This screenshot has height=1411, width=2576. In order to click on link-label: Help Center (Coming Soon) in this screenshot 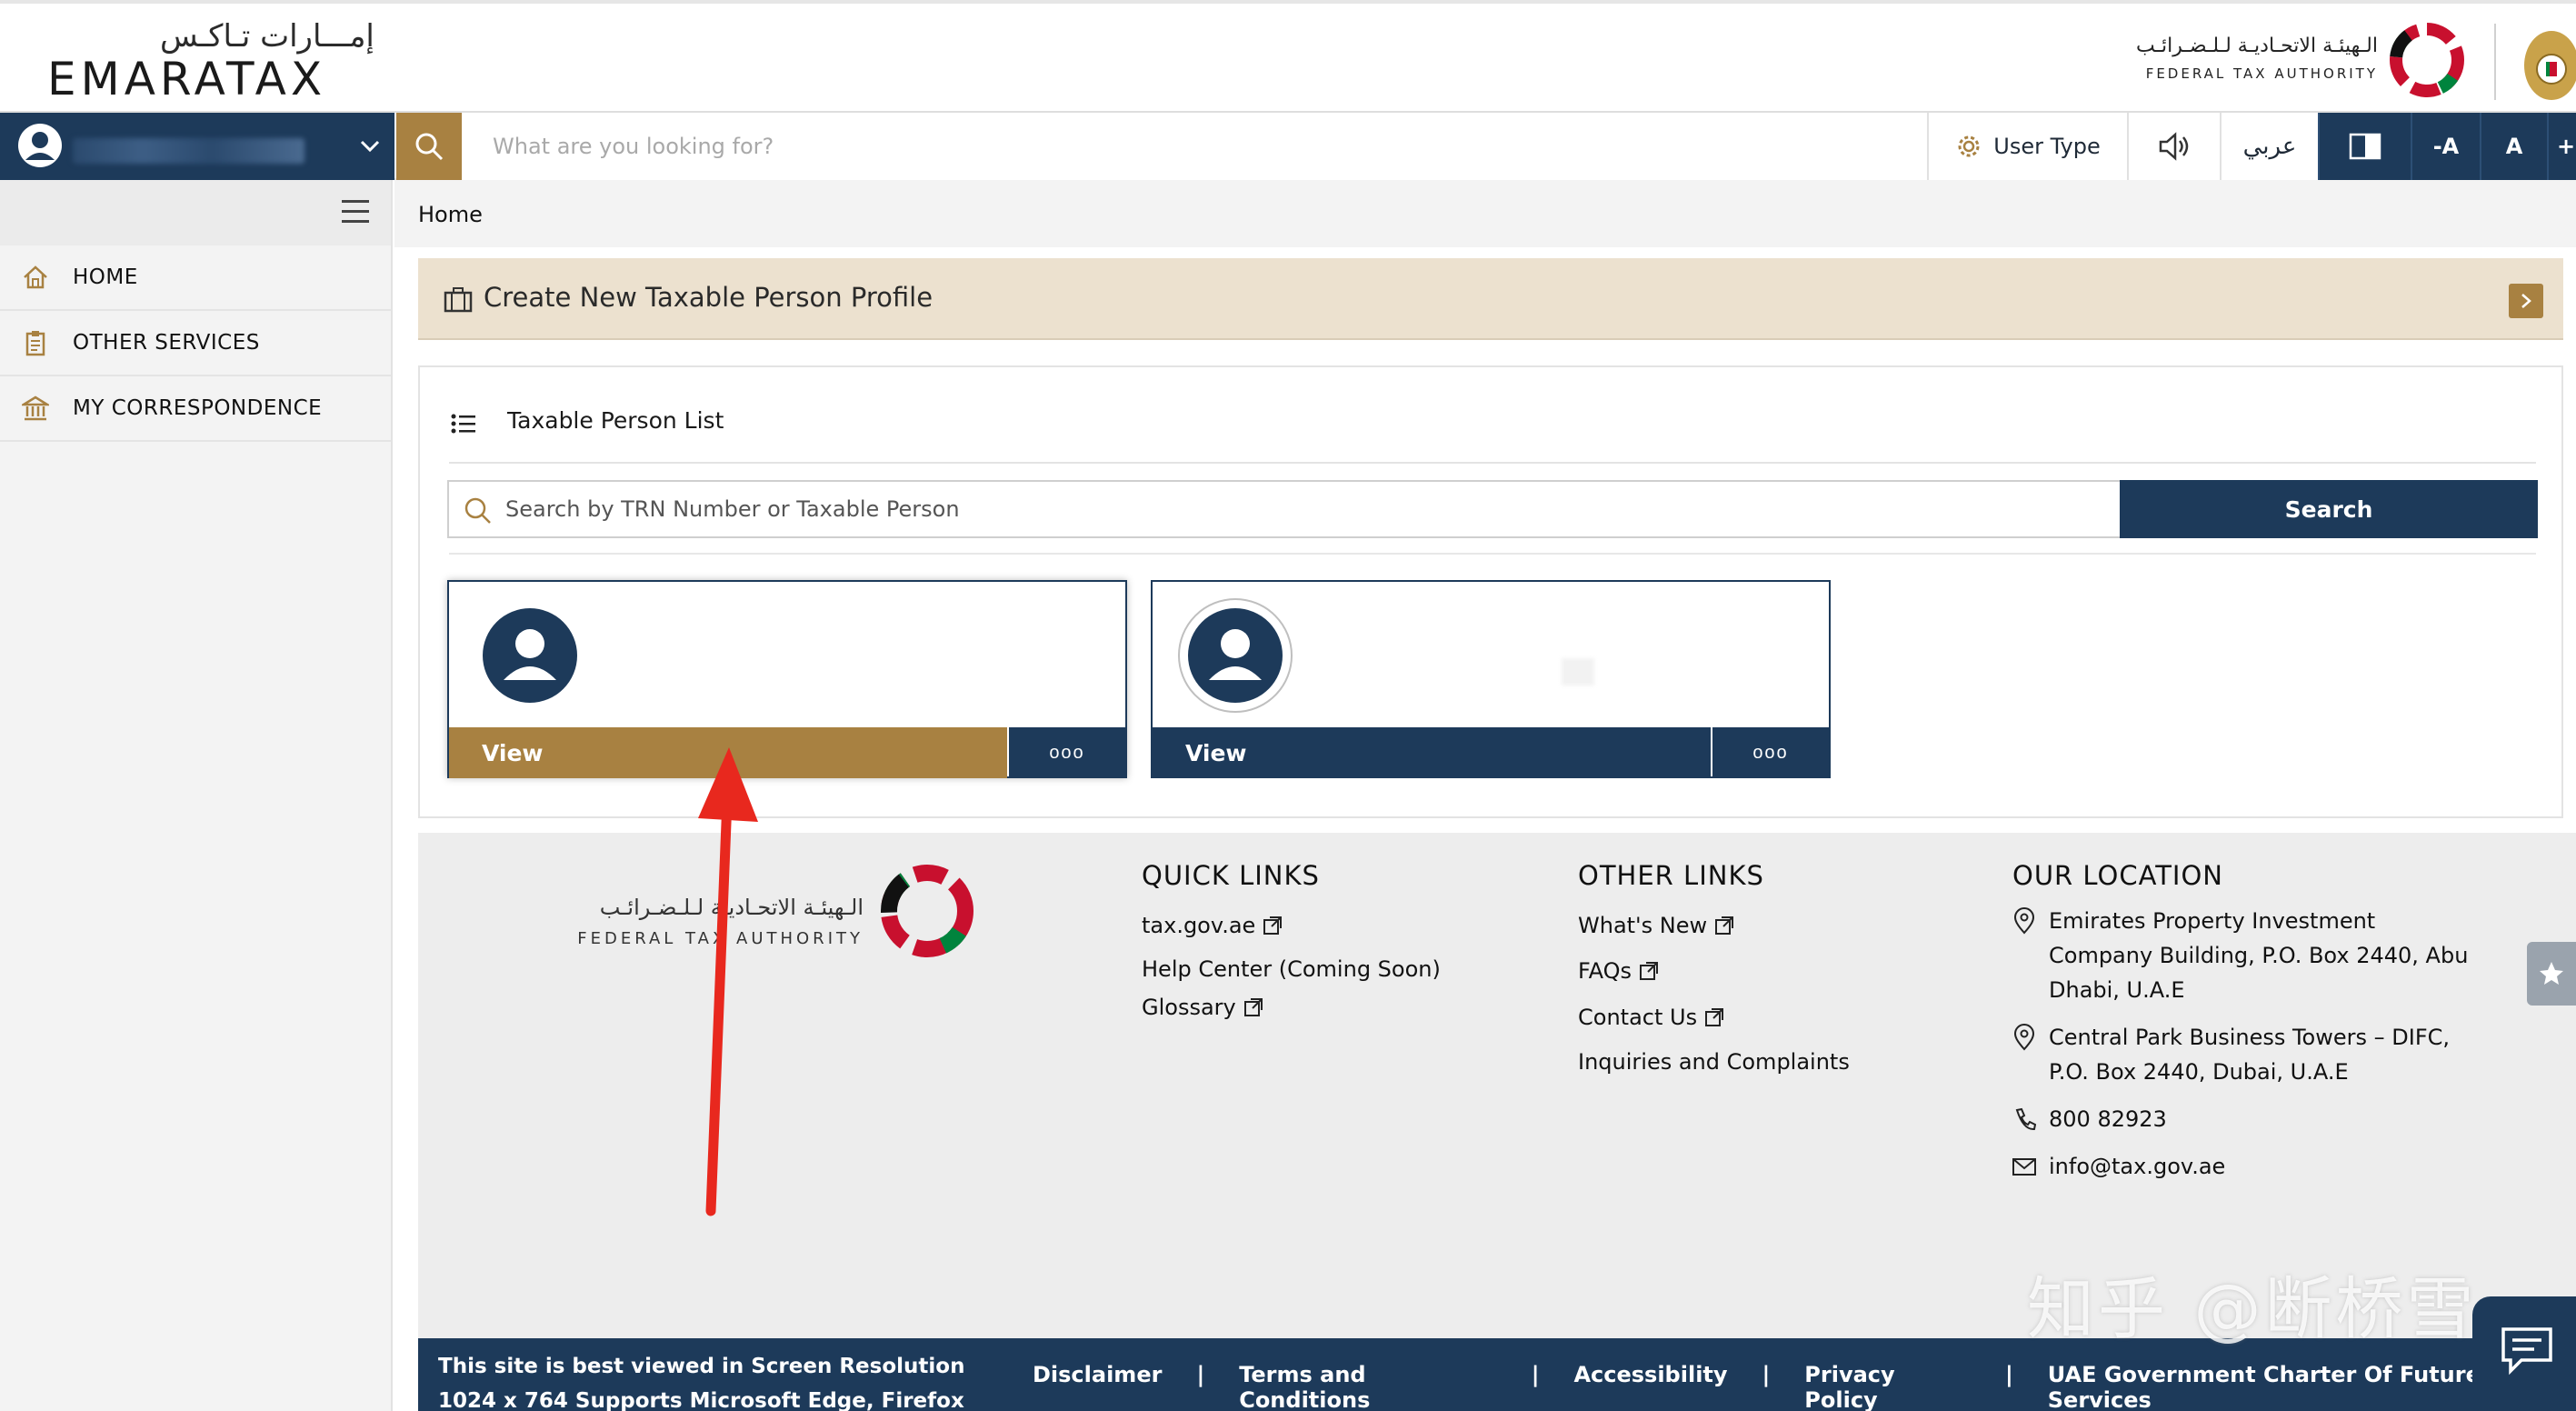, I will do `click(1291, 969)`.